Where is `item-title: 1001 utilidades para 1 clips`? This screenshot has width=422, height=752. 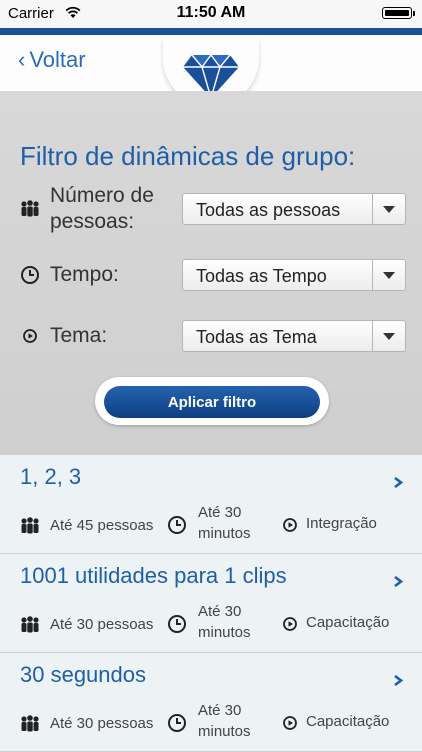
item-title: 1001 utilidades para 1 clips is located at coordinates (153, 575).